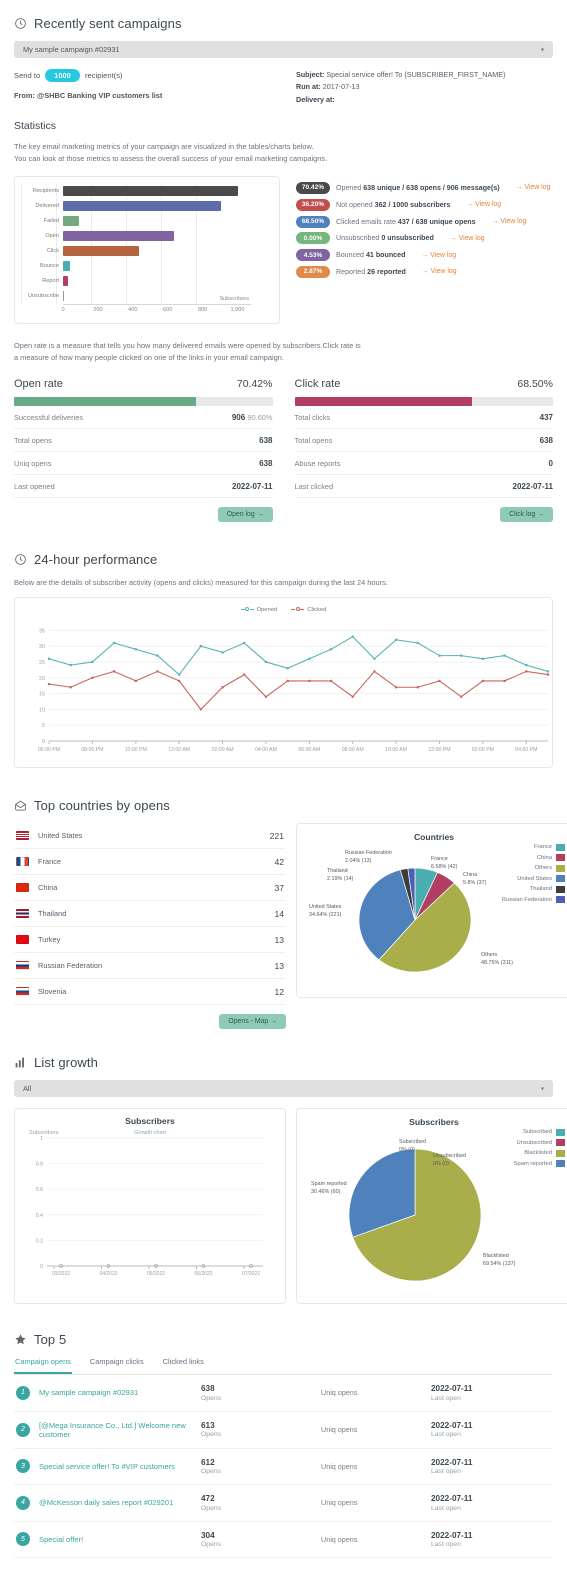 The image size is (567, 1576). I want to click on bar-xtick: 600, so click(168, 309).